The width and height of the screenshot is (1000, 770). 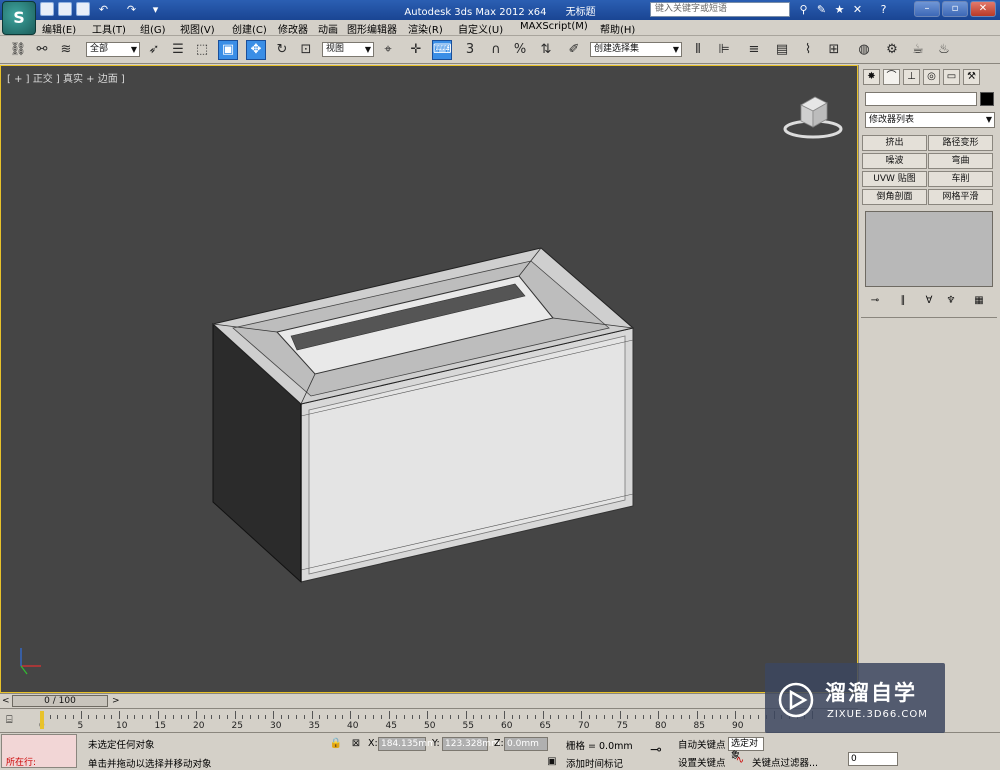 What do you see at coordinates (18, 50) in the screenshot?
I see `link-icon: ⛓` at bounding box center [18, 50].